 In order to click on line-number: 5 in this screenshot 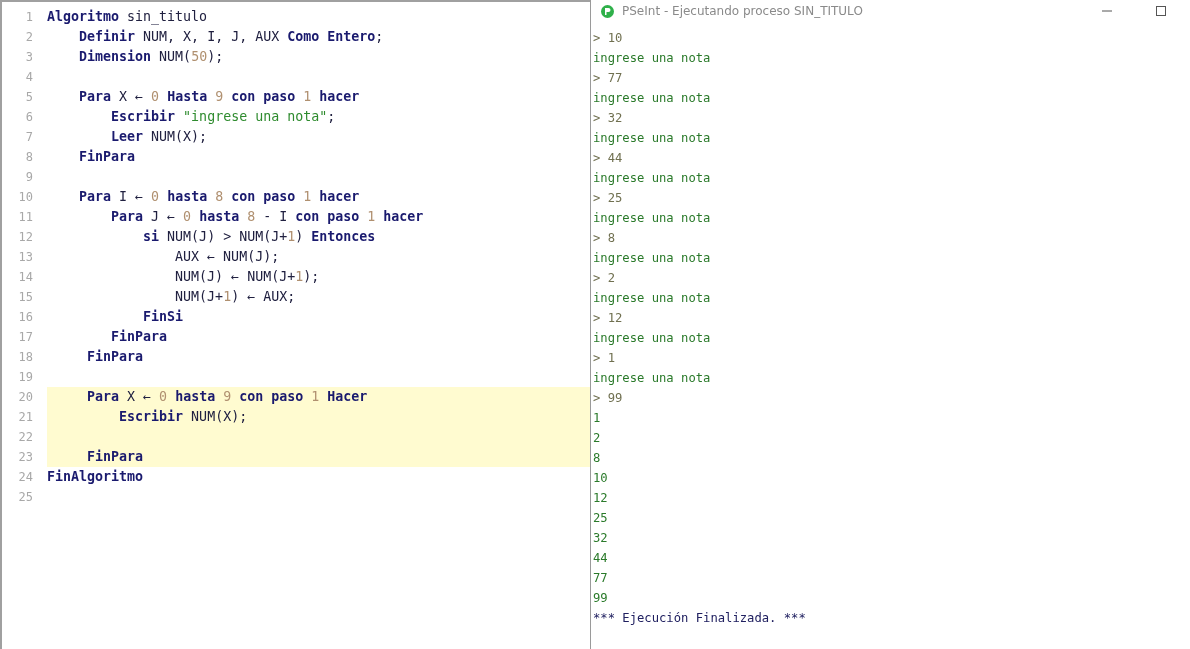, I will do `click(29, 97)`.